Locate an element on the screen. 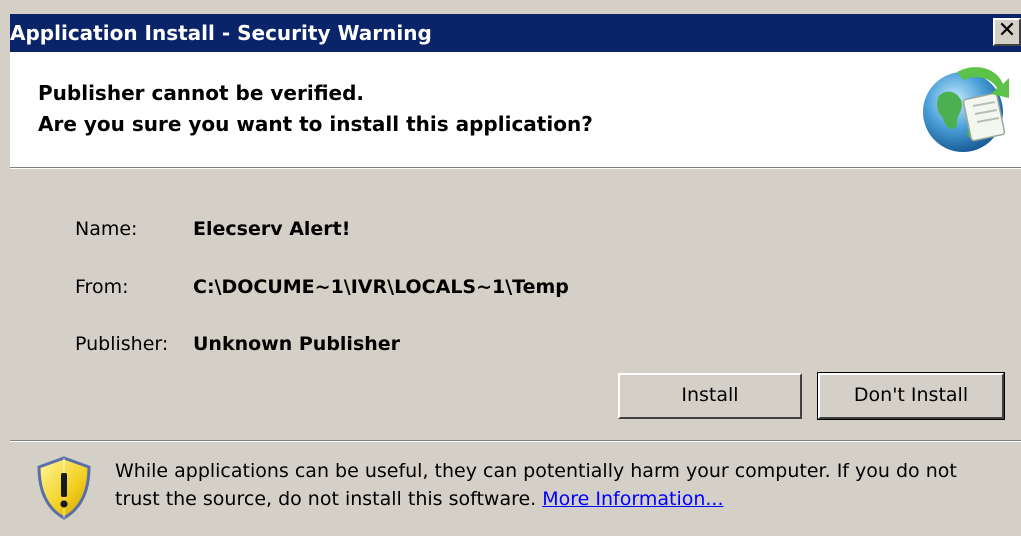 The height and width of the screenshot is (536, 1021). publisher-value: Unknown Publisher is located at coordinates (297, 344).